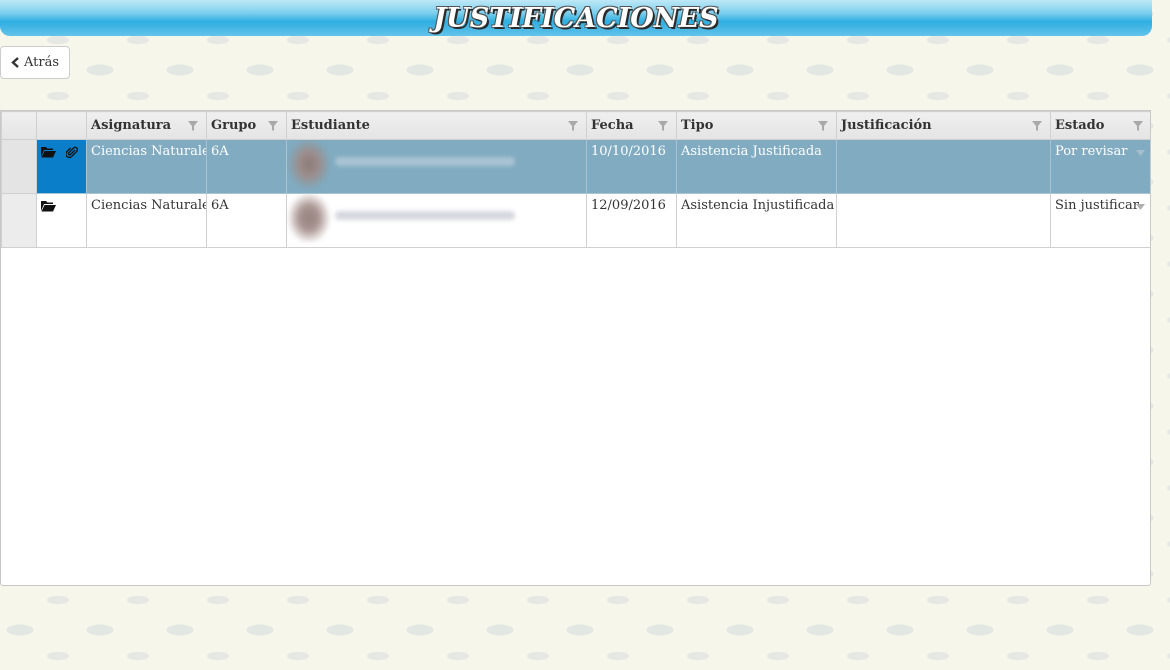 Image resolution: width=1170 pixels, height=670 pixels. What do you see at coordinates (234, 125) in the screenshot?
I see `column-label: Grupo` at bounding box center [234, 125].